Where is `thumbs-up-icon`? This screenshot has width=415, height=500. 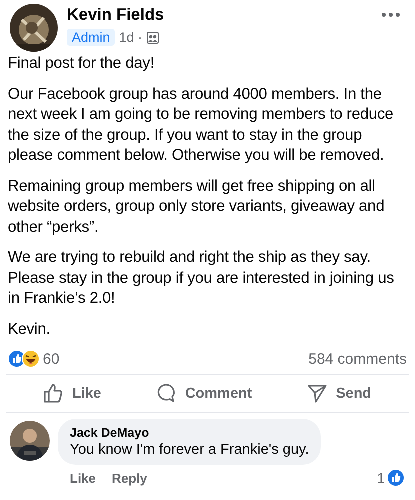
thumbs-up-icon is located at coordinates (53, 393).